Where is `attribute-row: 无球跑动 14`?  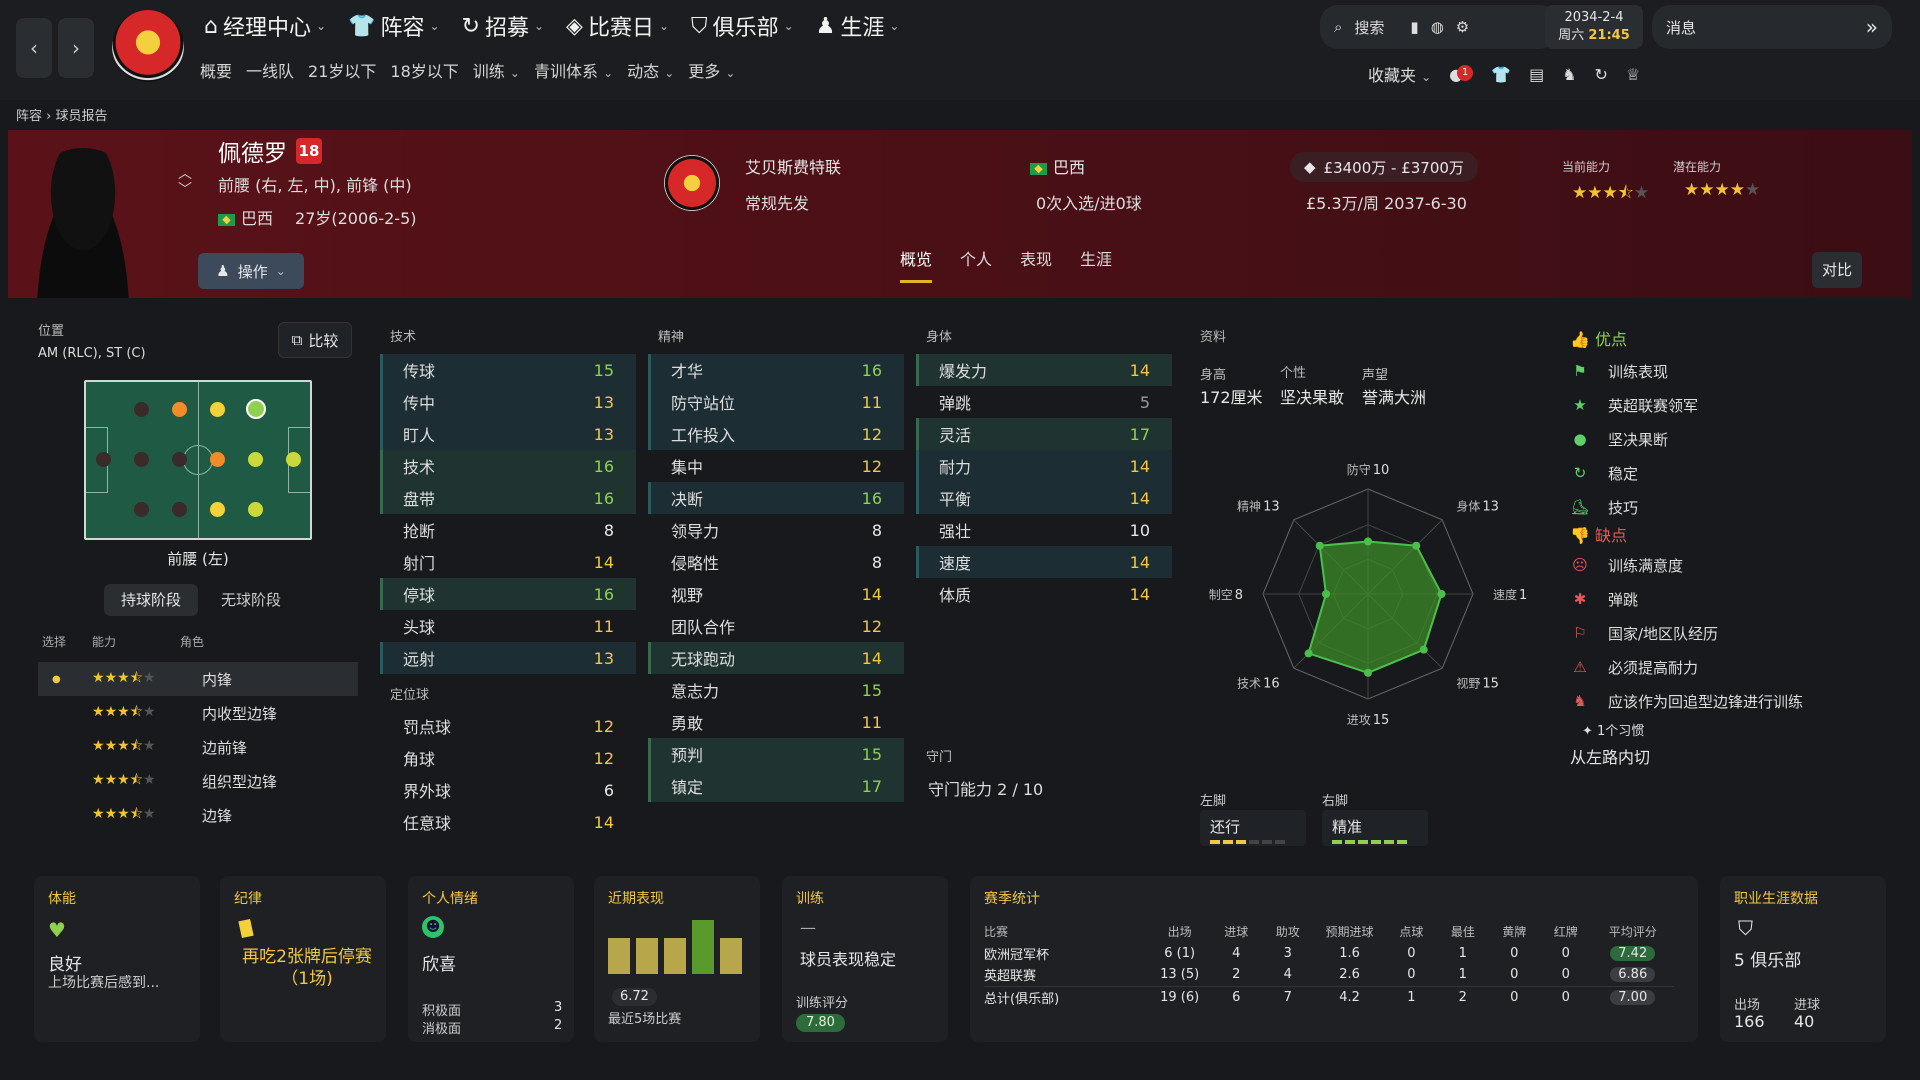 attribute-row: 无球跑动 14 is located at coordinates (776, 658).